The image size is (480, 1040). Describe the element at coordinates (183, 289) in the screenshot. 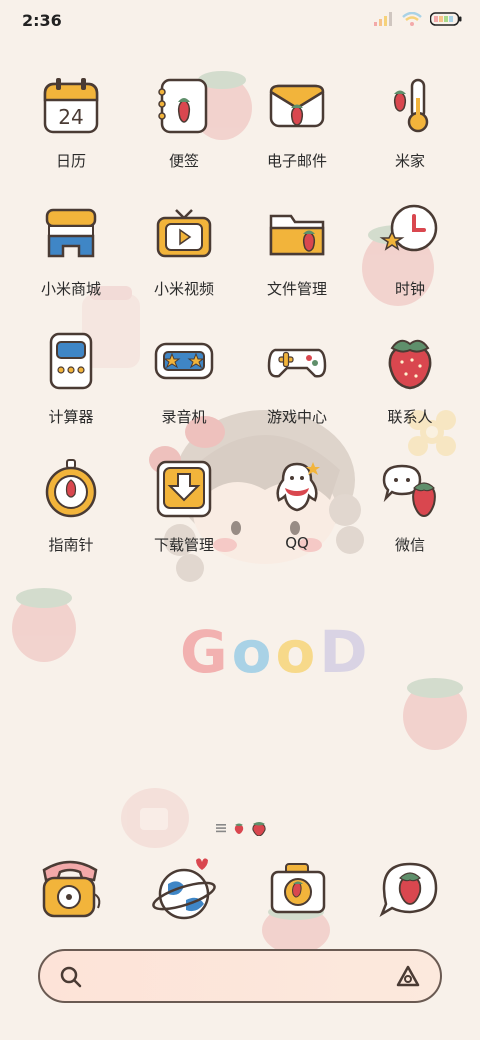

I see `app-label: 小米视频` at that location.